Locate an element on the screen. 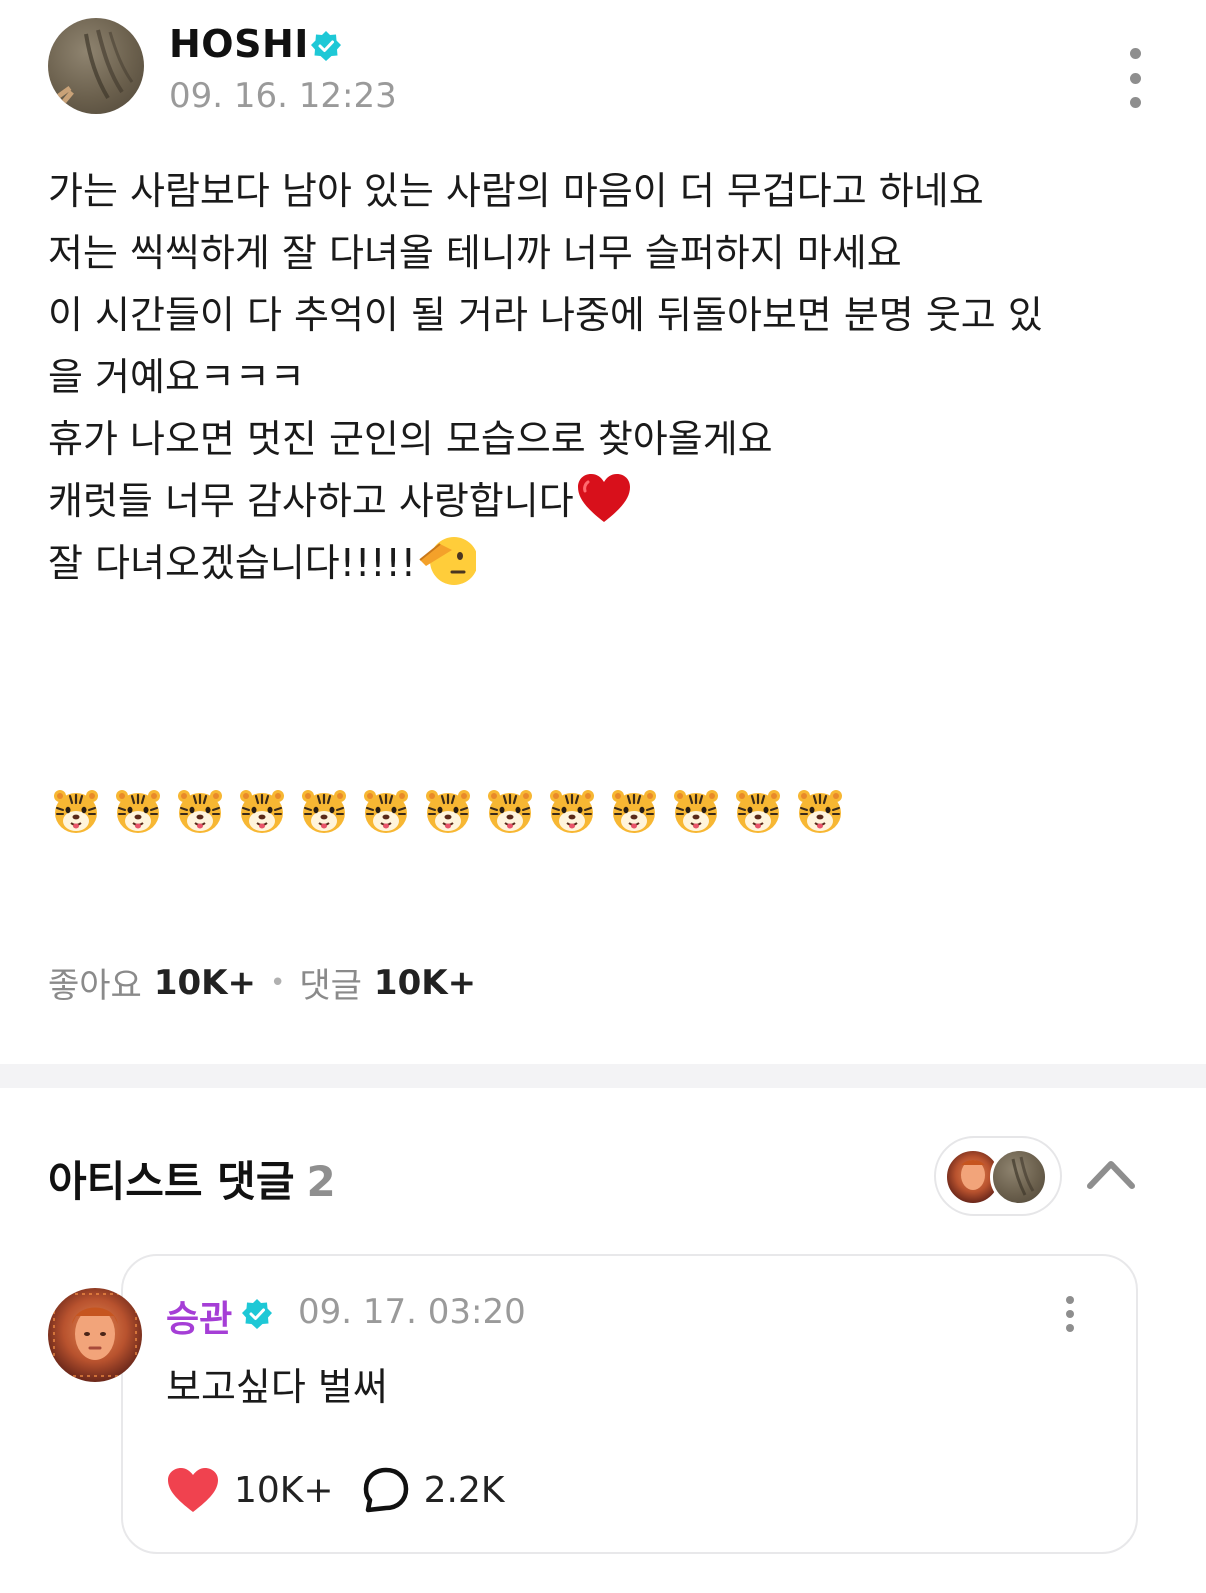 The width and height of the screenshot is (1206, 1593). artist-avatar-stack is located at coordinates (998, 1176).